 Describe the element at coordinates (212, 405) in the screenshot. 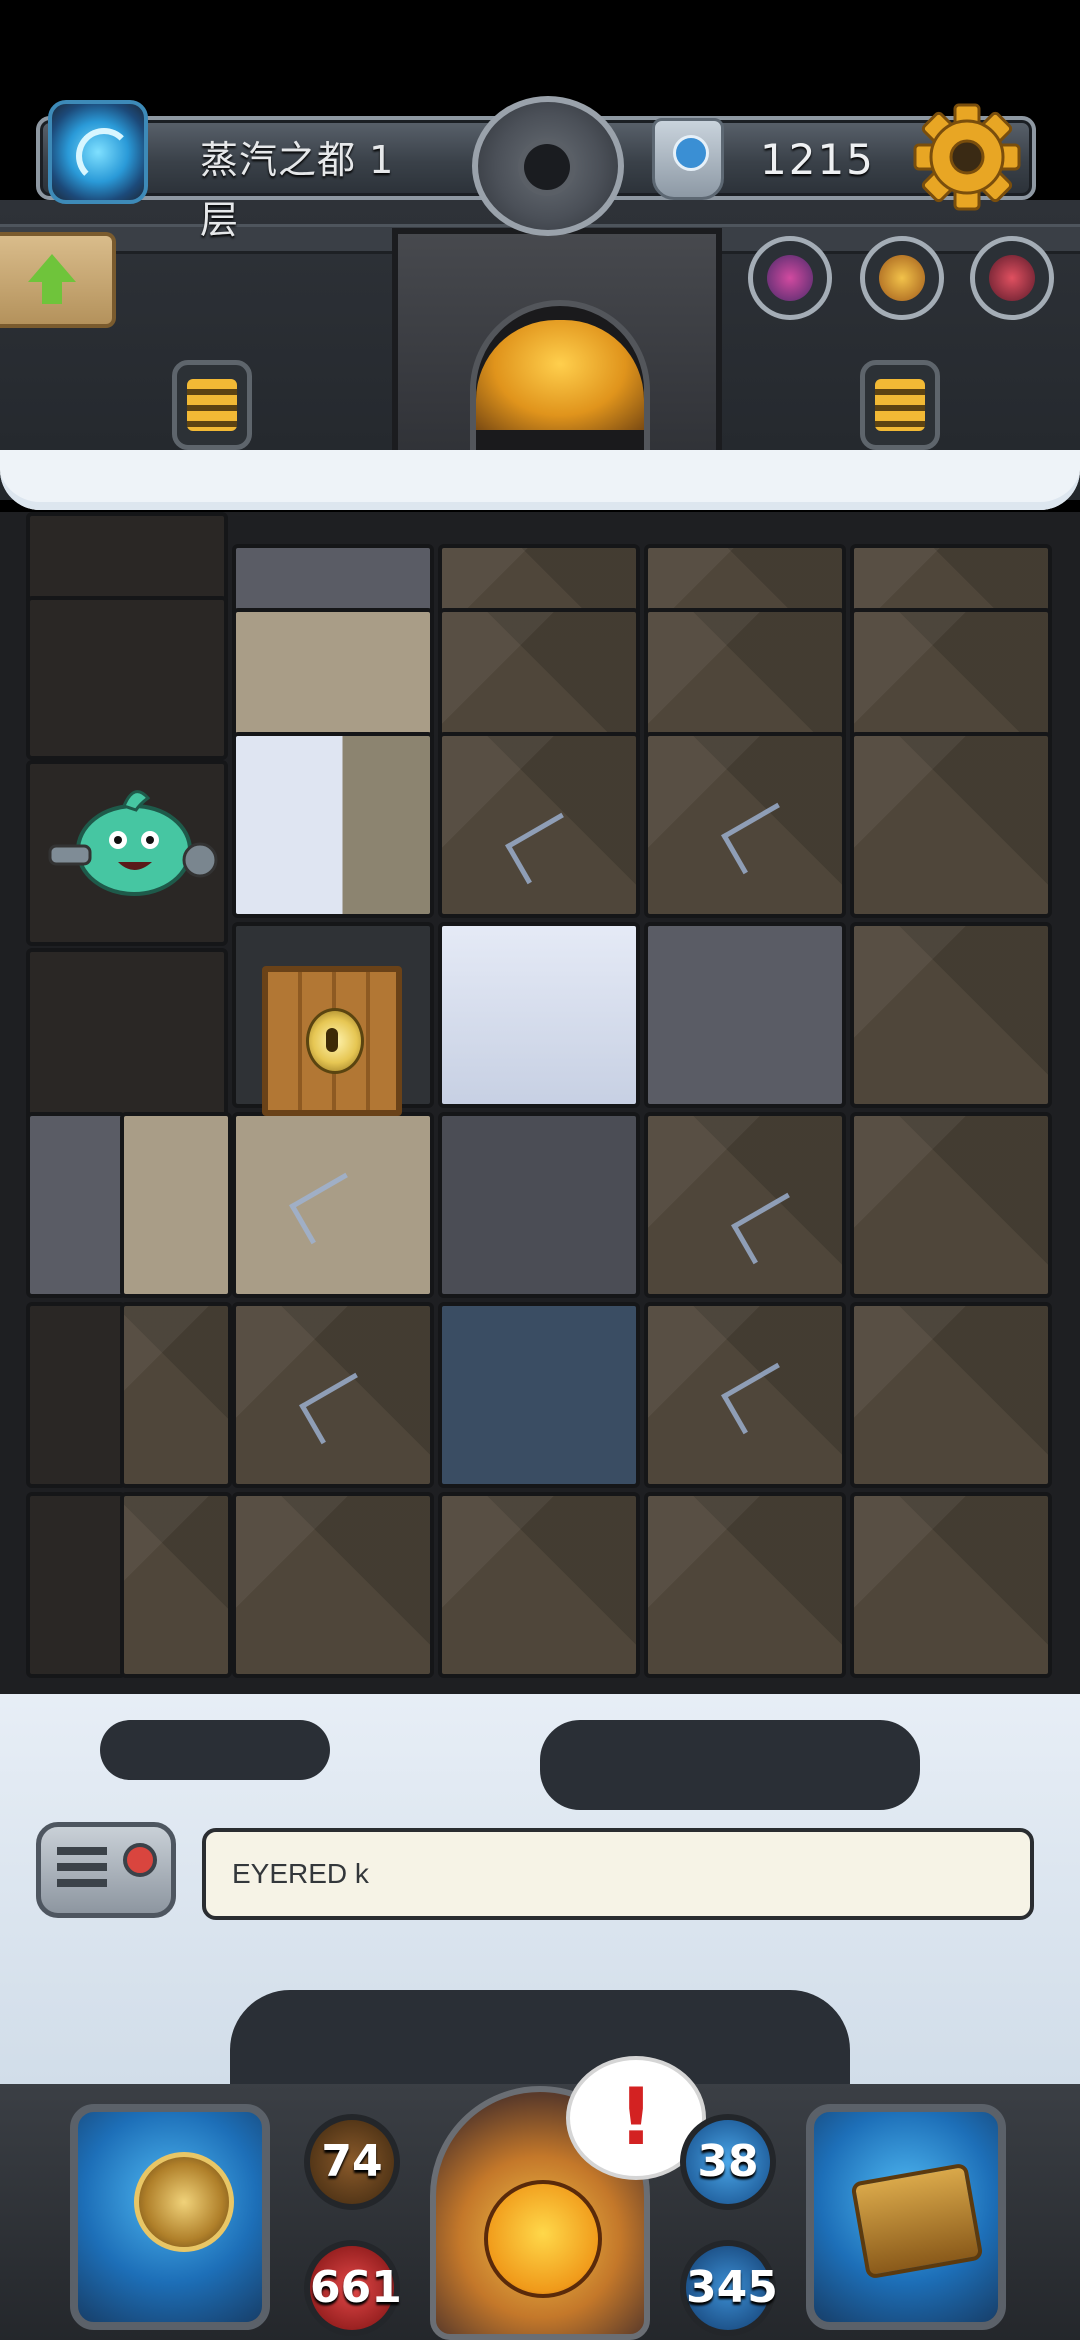

I see `left-vent` at that location.